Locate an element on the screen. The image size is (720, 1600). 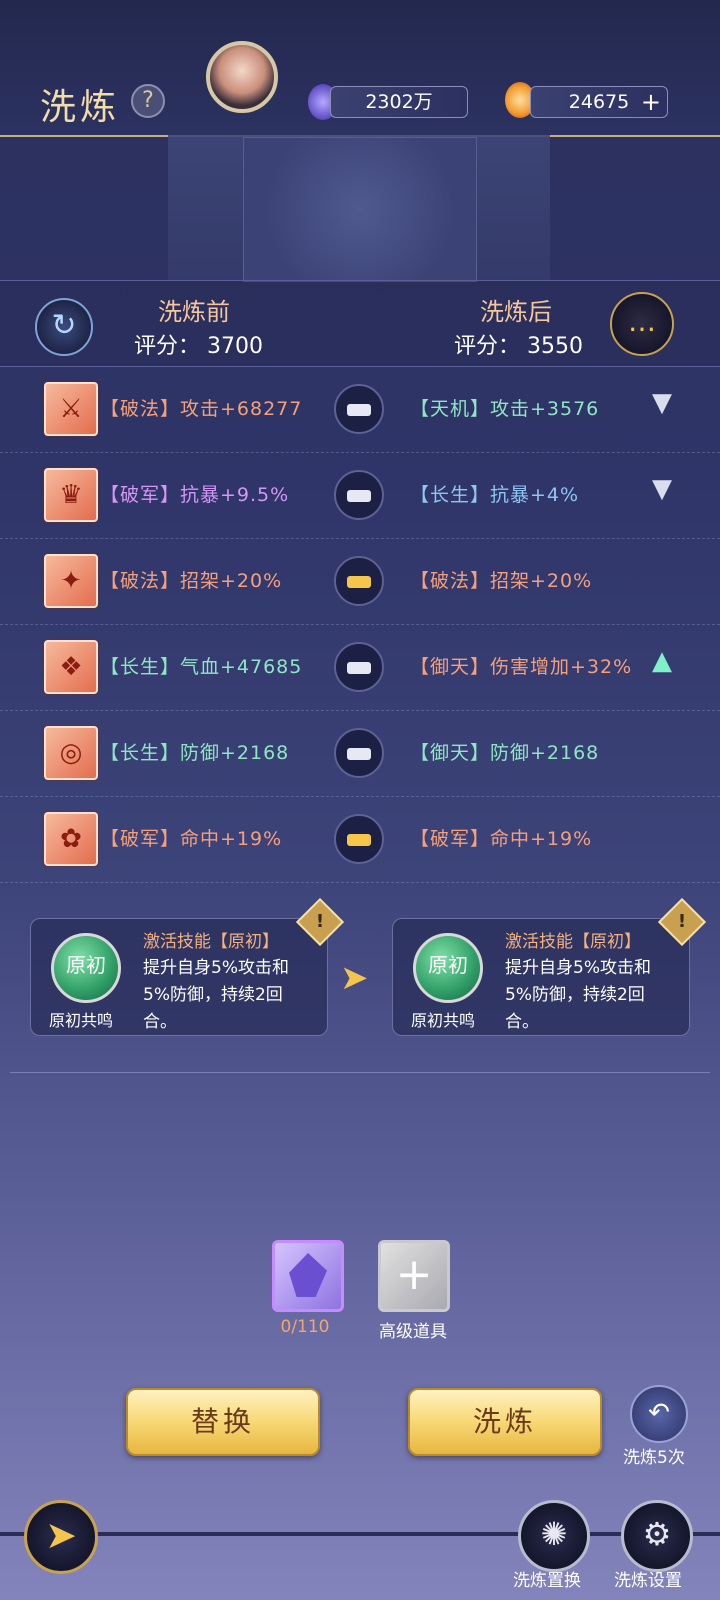
refine-button: 洗炼 is located at coordinates (505, 1422).